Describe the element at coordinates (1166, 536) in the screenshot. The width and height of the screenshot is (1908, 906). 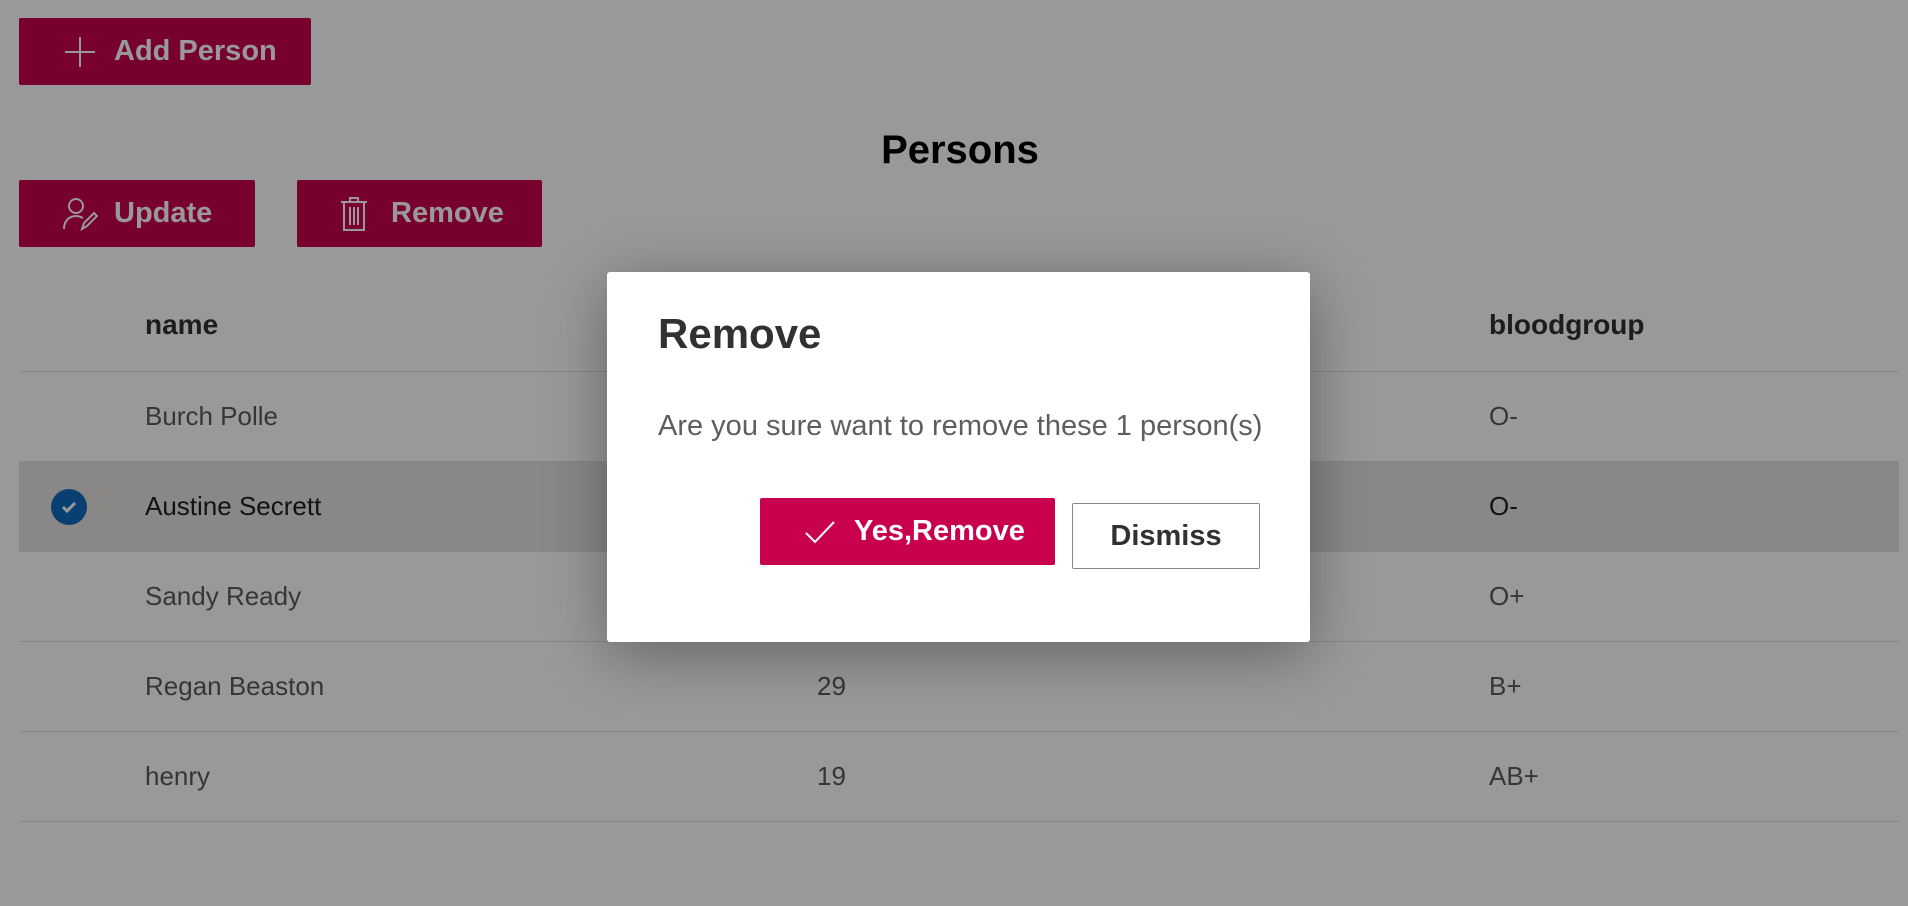
I see `dismiss-button: Dismiss` at that location.